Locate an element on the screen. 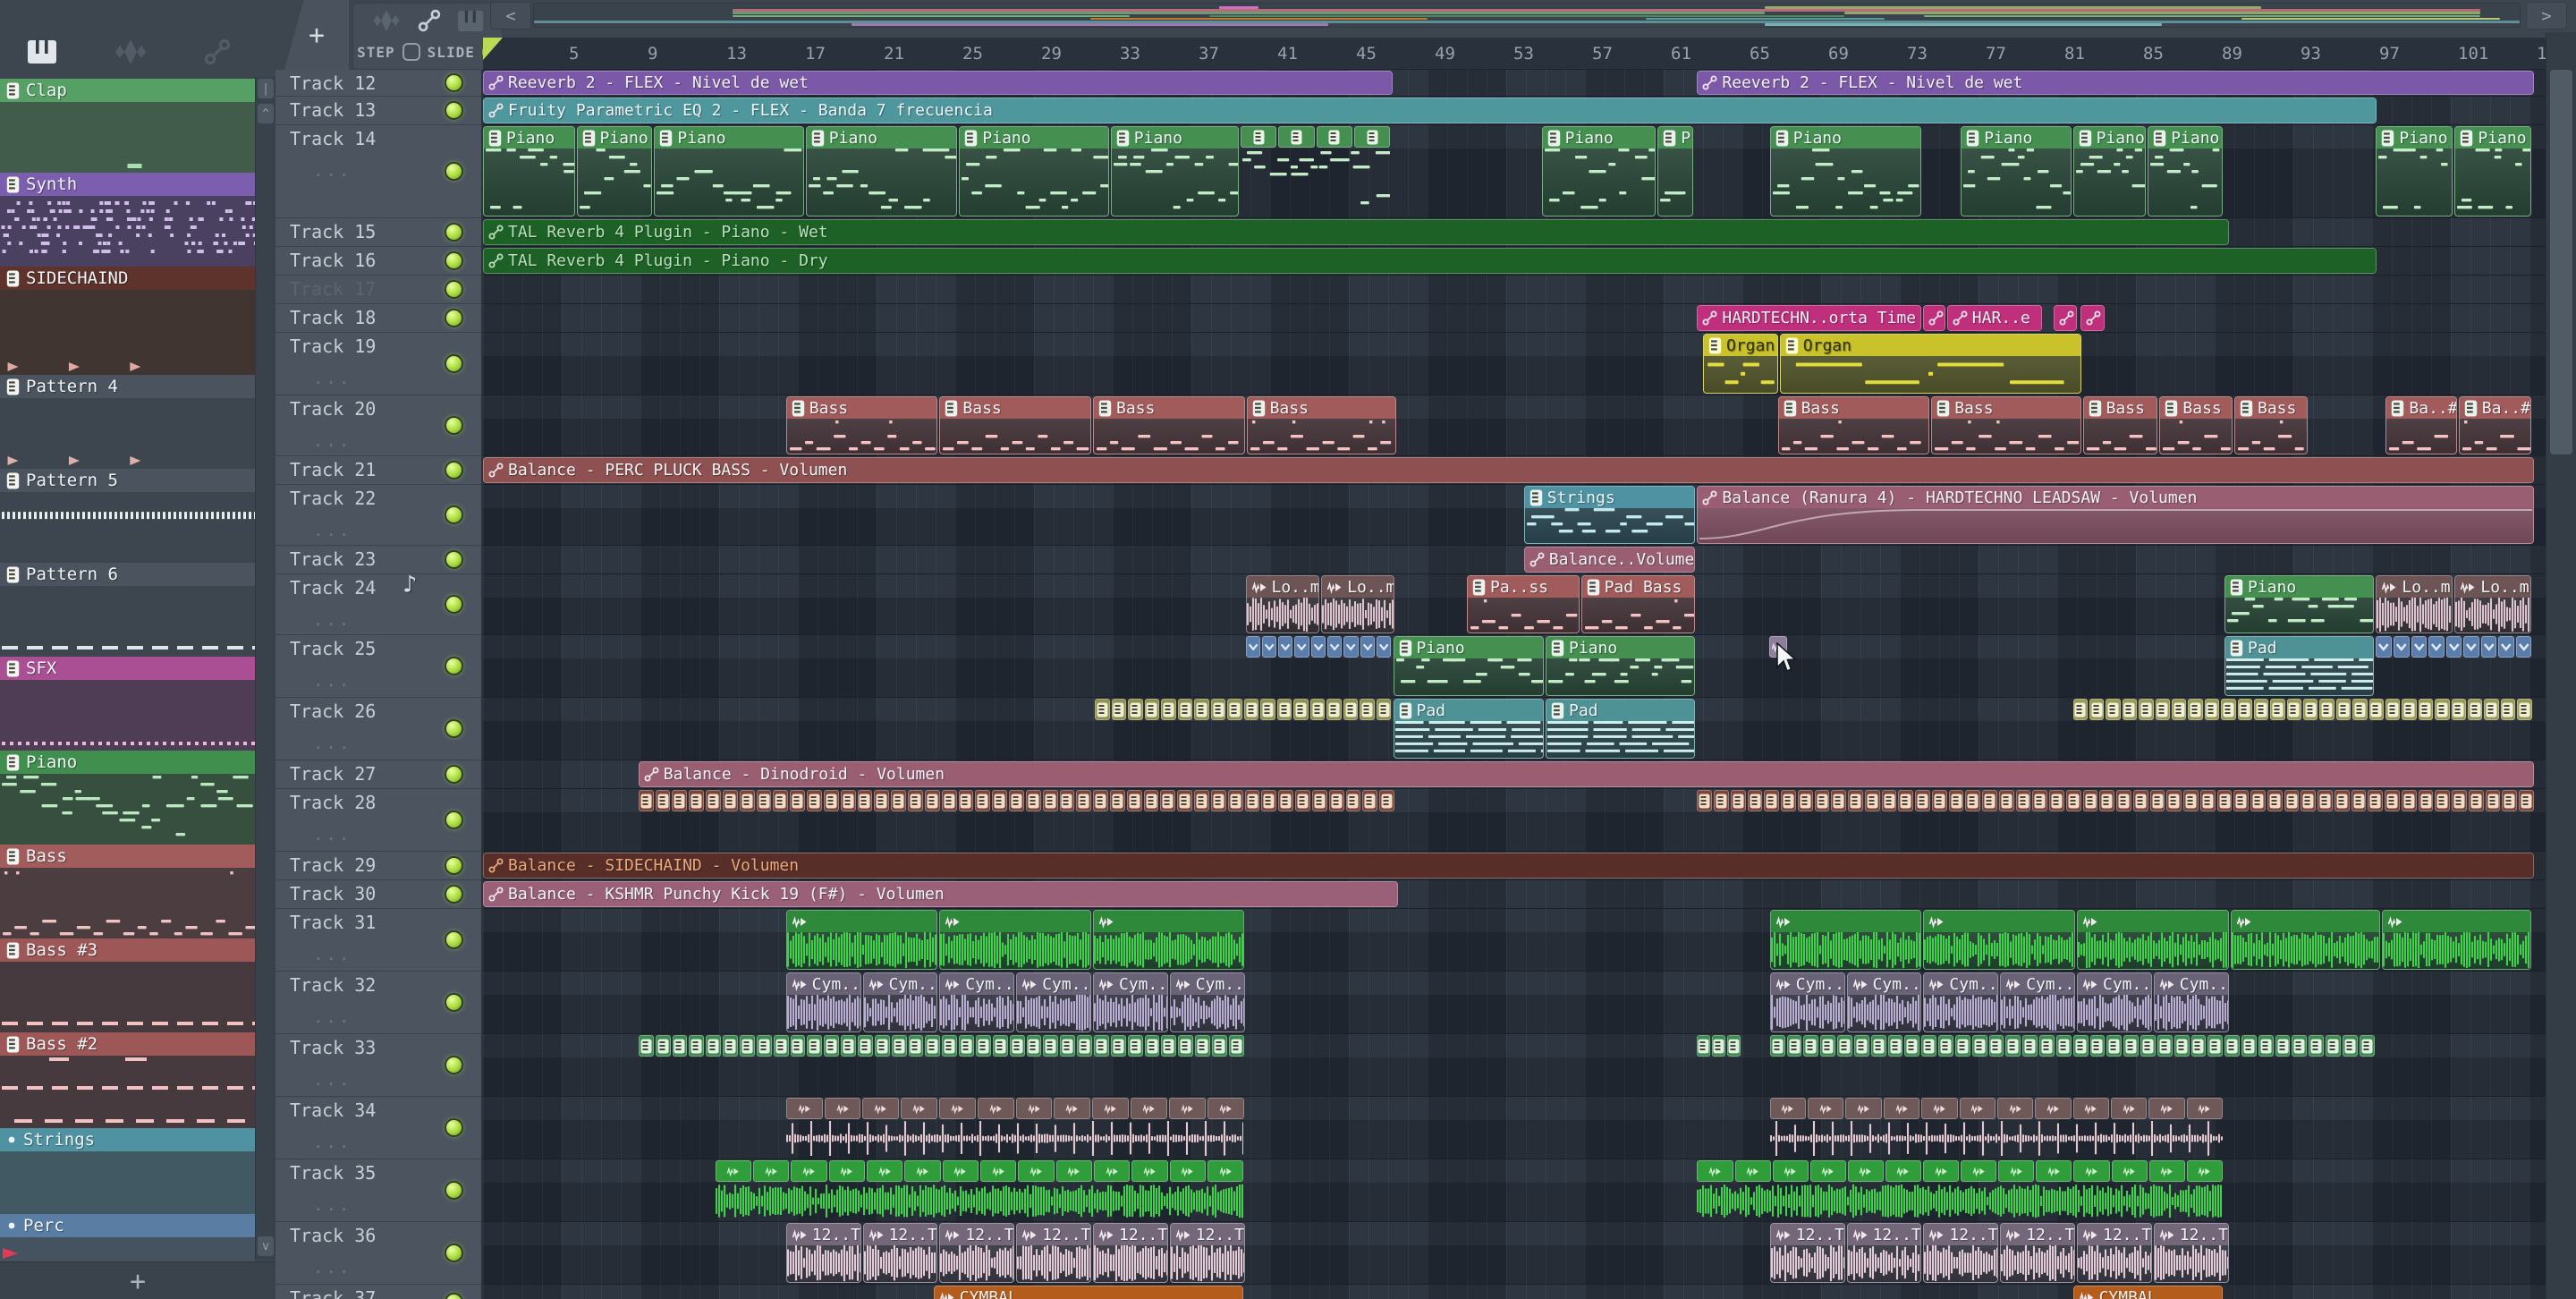 The width and height of the screenshot is (2576, 1299). audio-clip: Cym.. is located at coordinates (2114, 1002).